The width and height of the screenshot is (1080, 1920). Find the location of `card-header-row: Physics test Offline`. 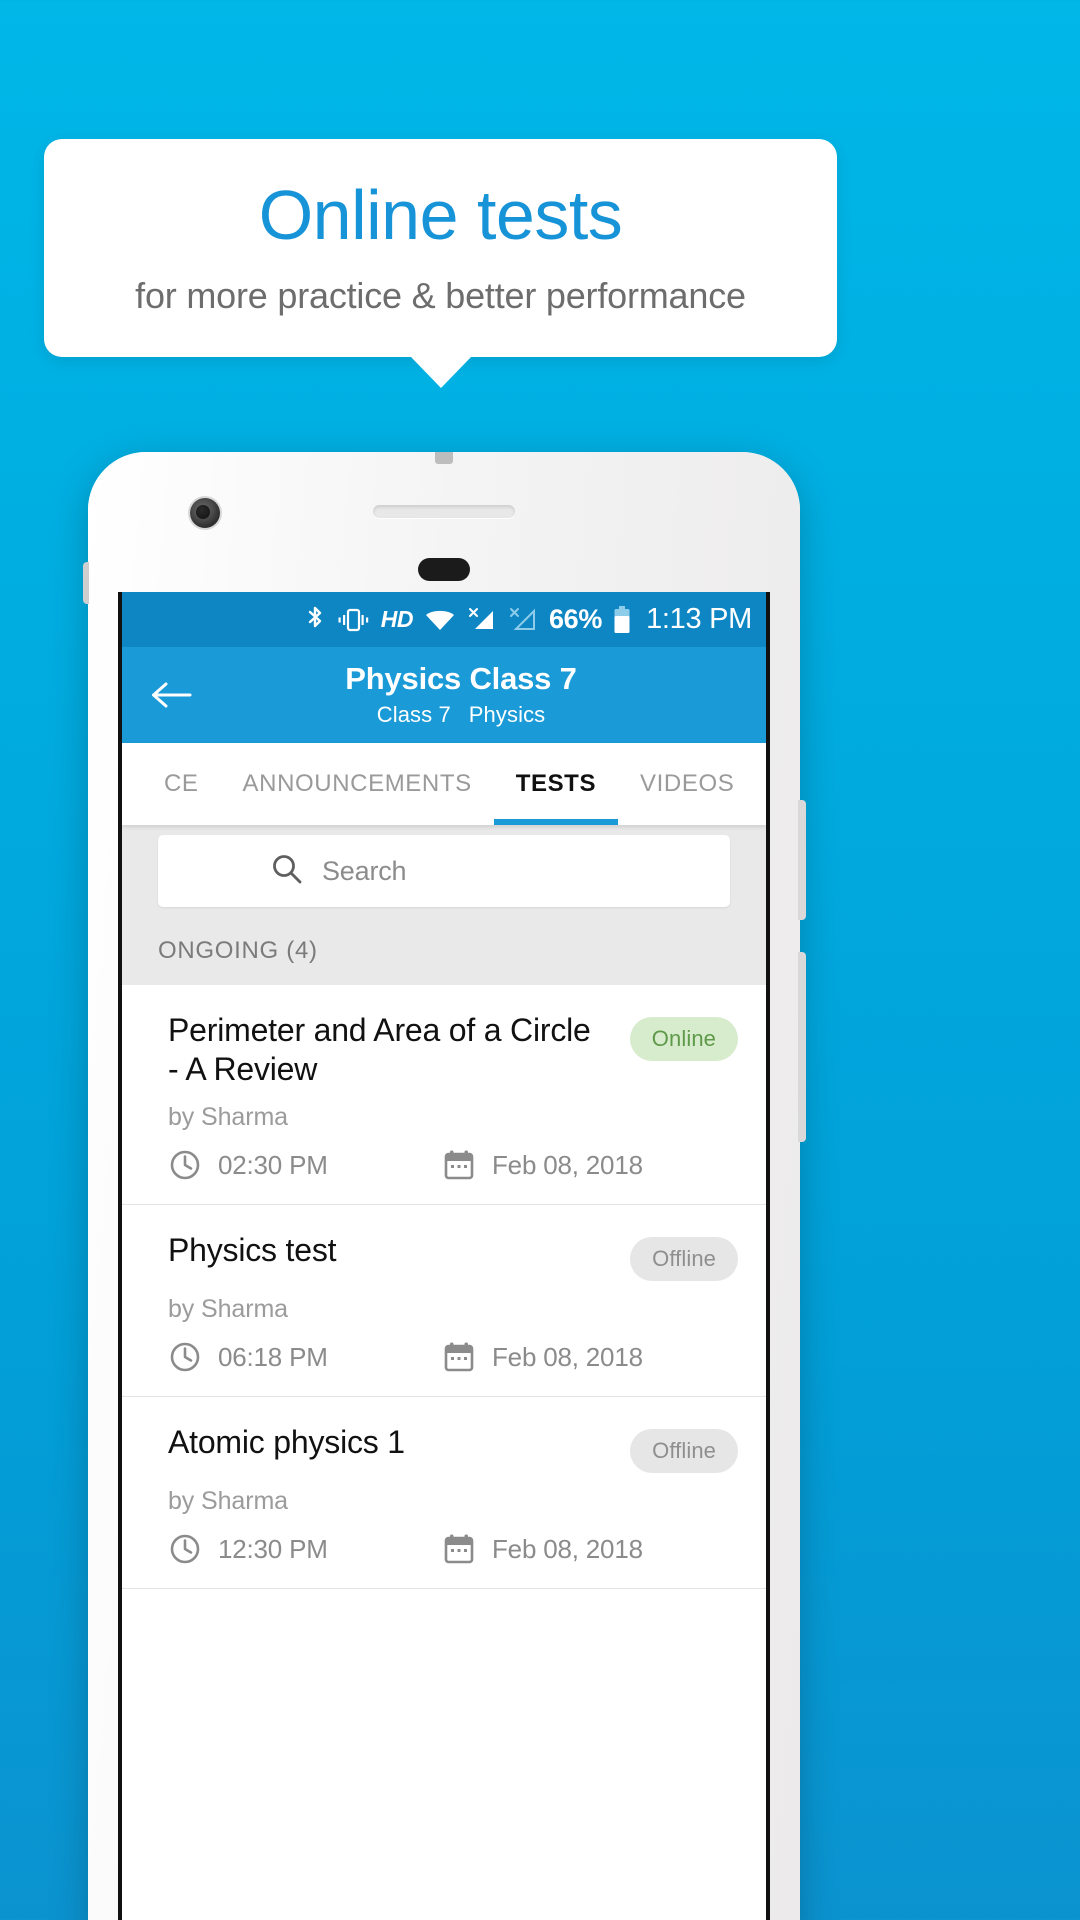

card-header-row: Physics test Offline is located at coordinates (453, 1256).